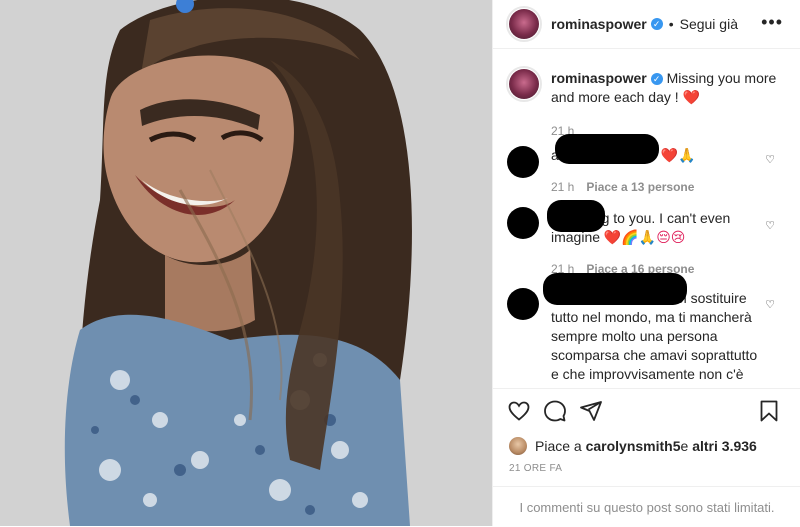  I want to click on likes-others: altri 3.936, so click(724, 446).